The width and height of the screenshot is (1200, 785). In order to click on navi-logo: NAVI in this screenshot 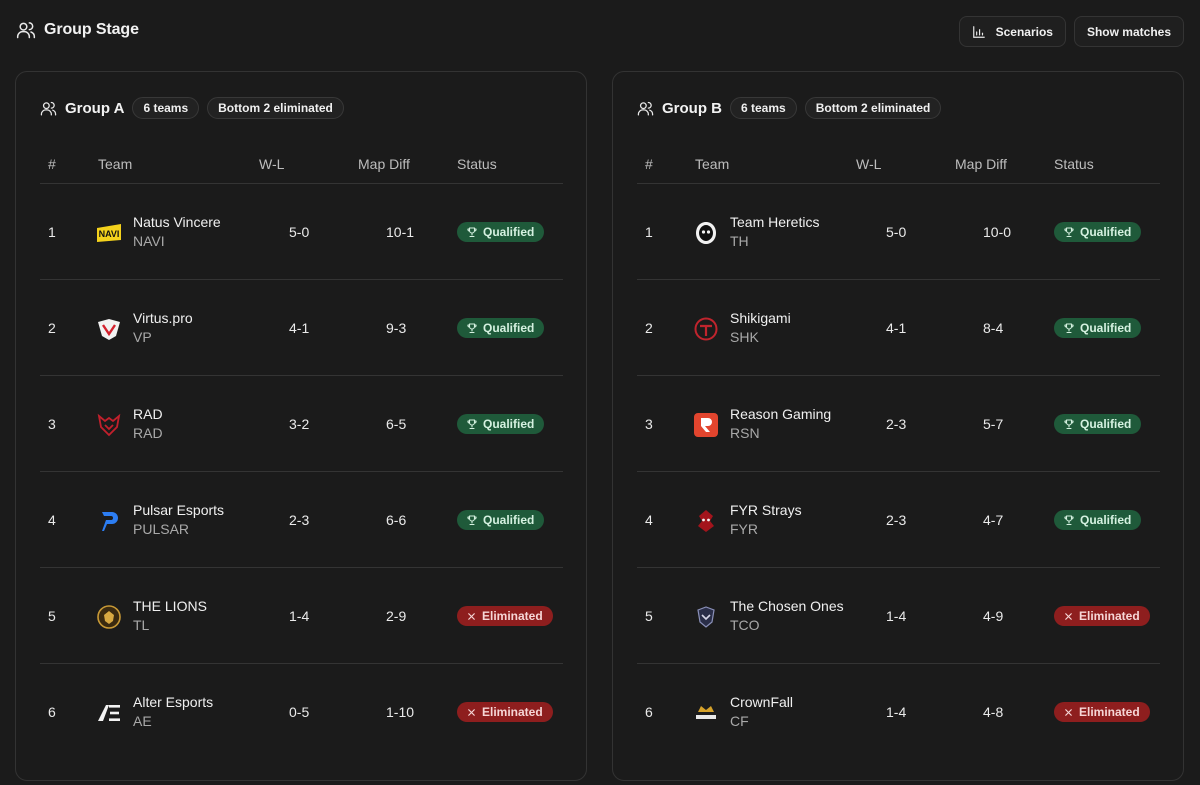, I will do `click(109, 233)`.